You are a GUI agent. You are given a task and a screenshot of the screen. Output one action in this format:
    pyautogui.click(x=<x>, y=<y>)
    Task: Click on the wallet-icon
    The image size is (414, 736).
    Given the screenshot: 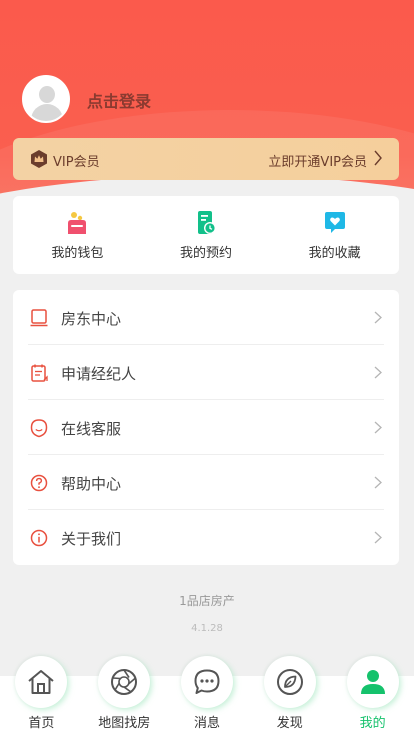 What is the action you would take?
    pyautogui.click(x=77, y=223)
    